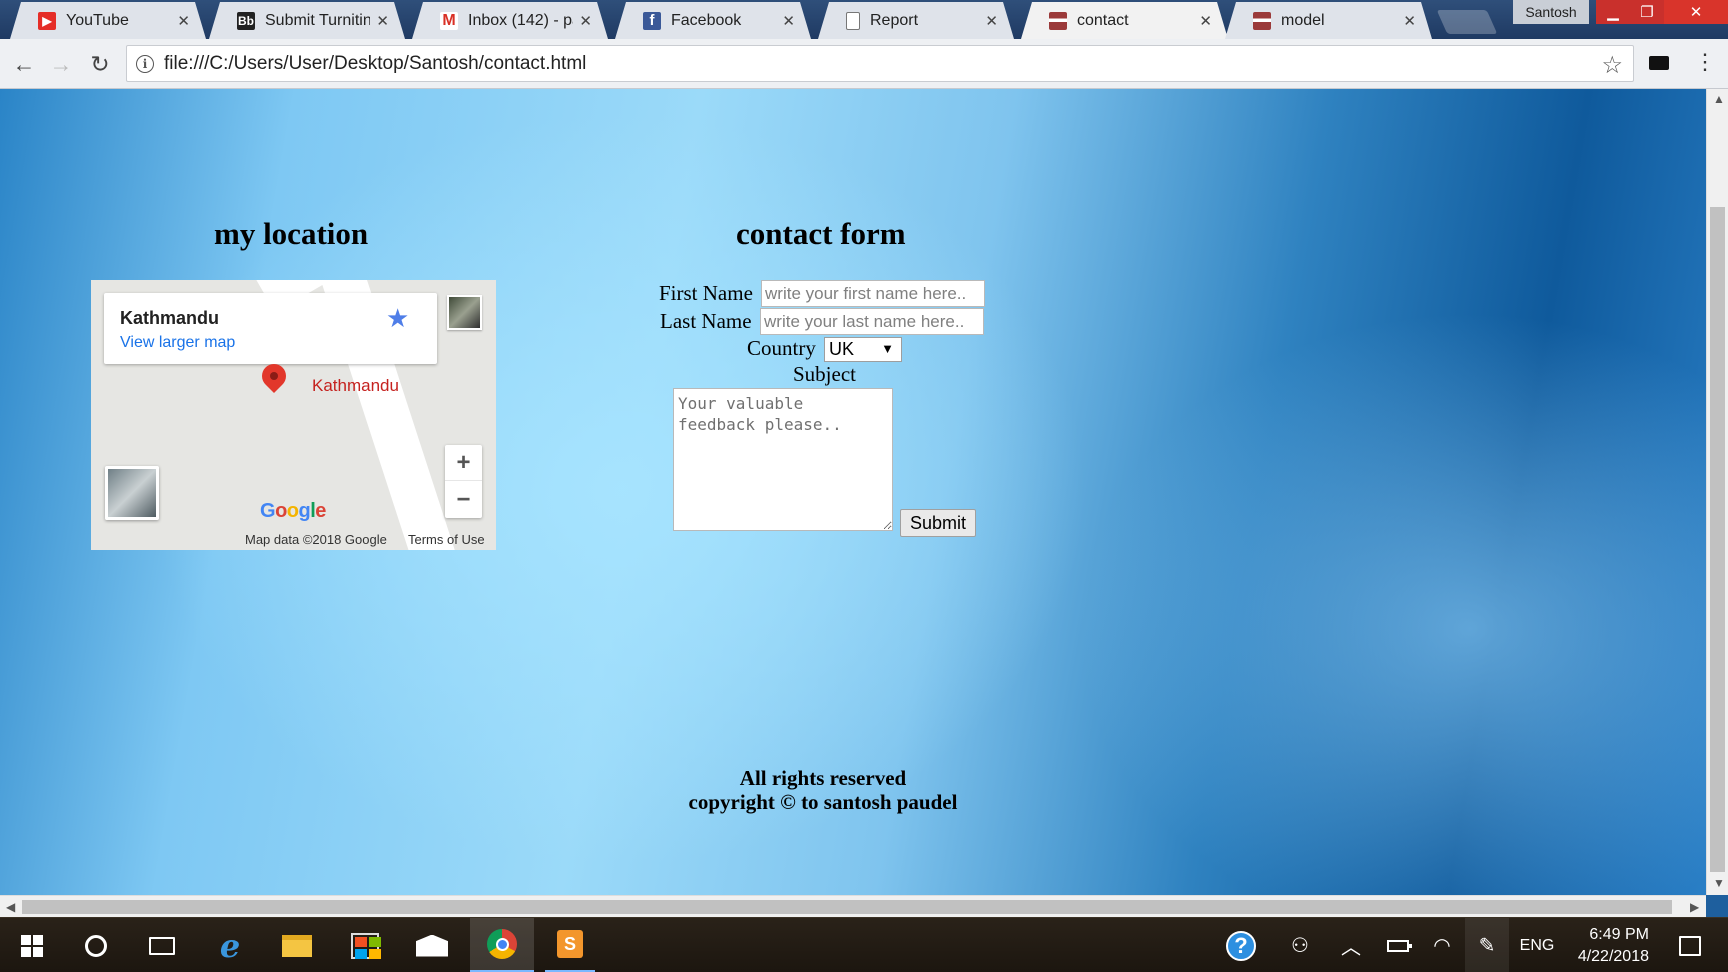 Image resolution: width=1728 pixels, height=972 pixels. What do you see at coordinates (1719, 99) in the screenshot?
I see `scroll-up-icon: ▲` at bounding box center [1719, 99].